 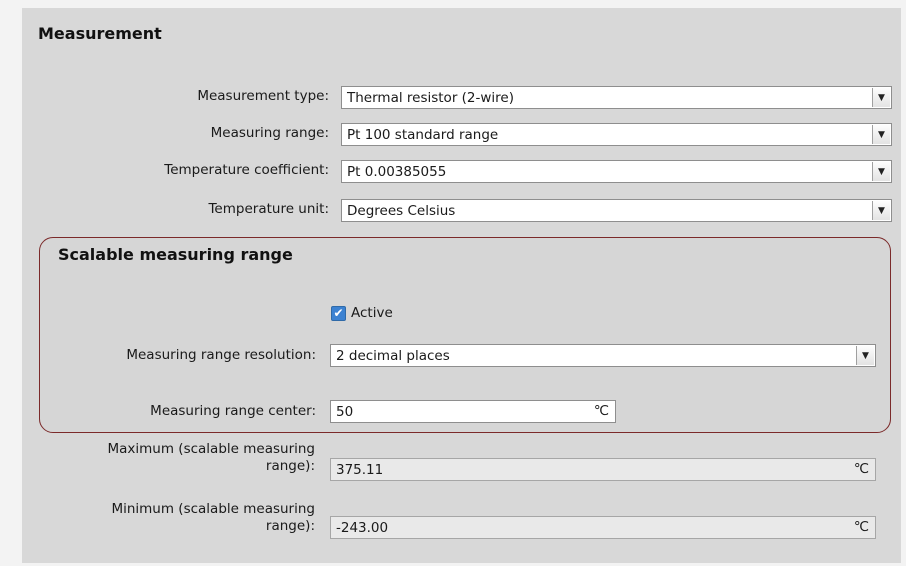 I want to click on maximum-unit: ℃, so click(x=861, y=469).